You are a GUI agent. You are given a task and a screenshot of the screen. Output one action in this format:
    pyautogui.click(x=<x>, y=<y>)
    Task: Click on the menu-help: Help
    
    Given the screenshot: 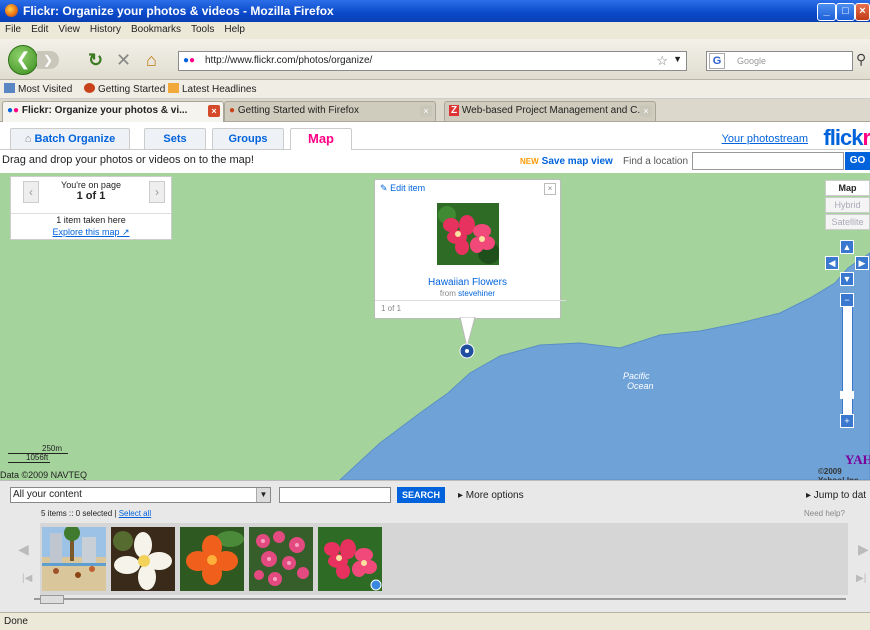 What is the action you would take?
    pyautogui.click(x=234, y=29)
    